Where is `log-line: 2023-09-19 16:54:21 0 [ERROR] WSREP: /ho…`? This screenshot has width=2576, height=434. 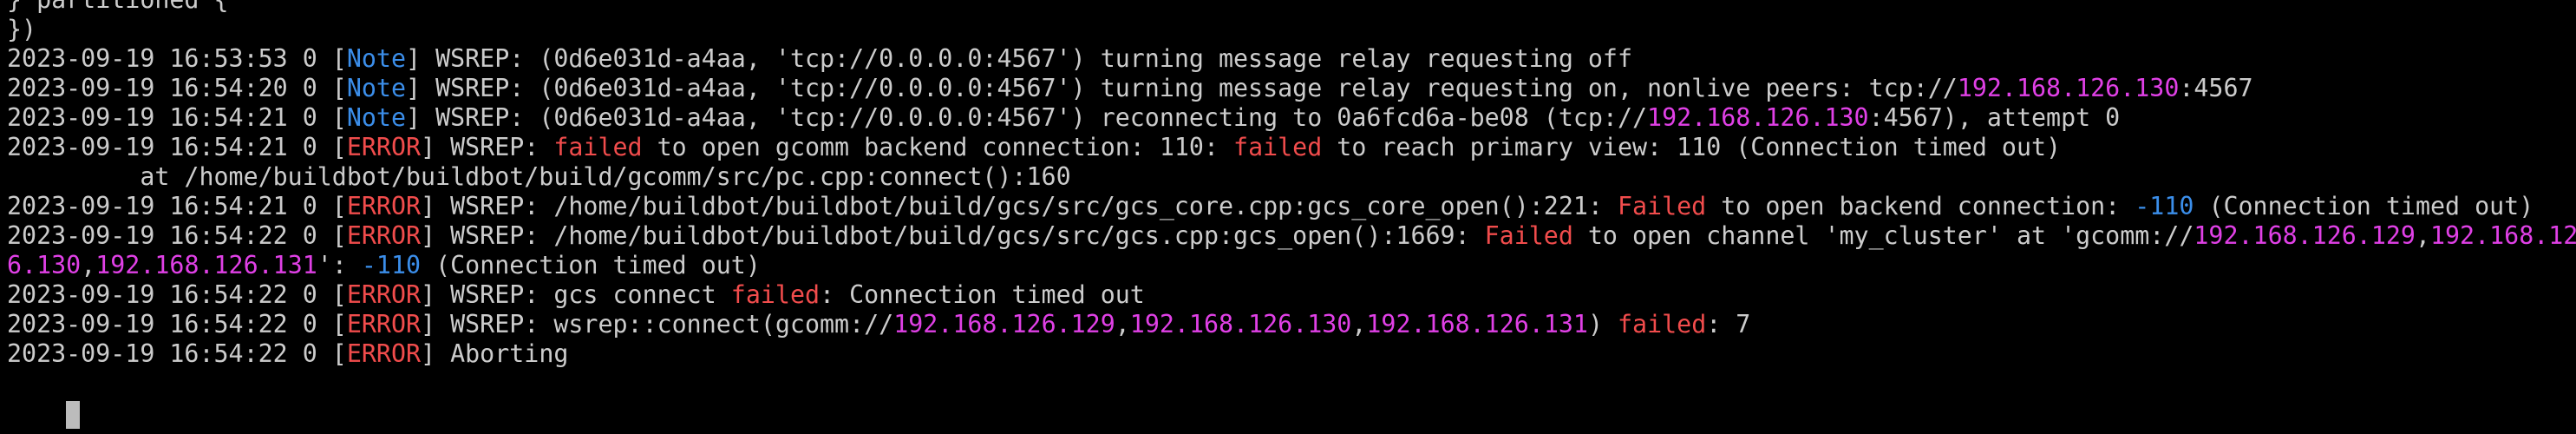 log-line: 2023-09-19 16:54:21 0 [ERROR] WSREP: /ho… is located at coordinates (1291, 206).